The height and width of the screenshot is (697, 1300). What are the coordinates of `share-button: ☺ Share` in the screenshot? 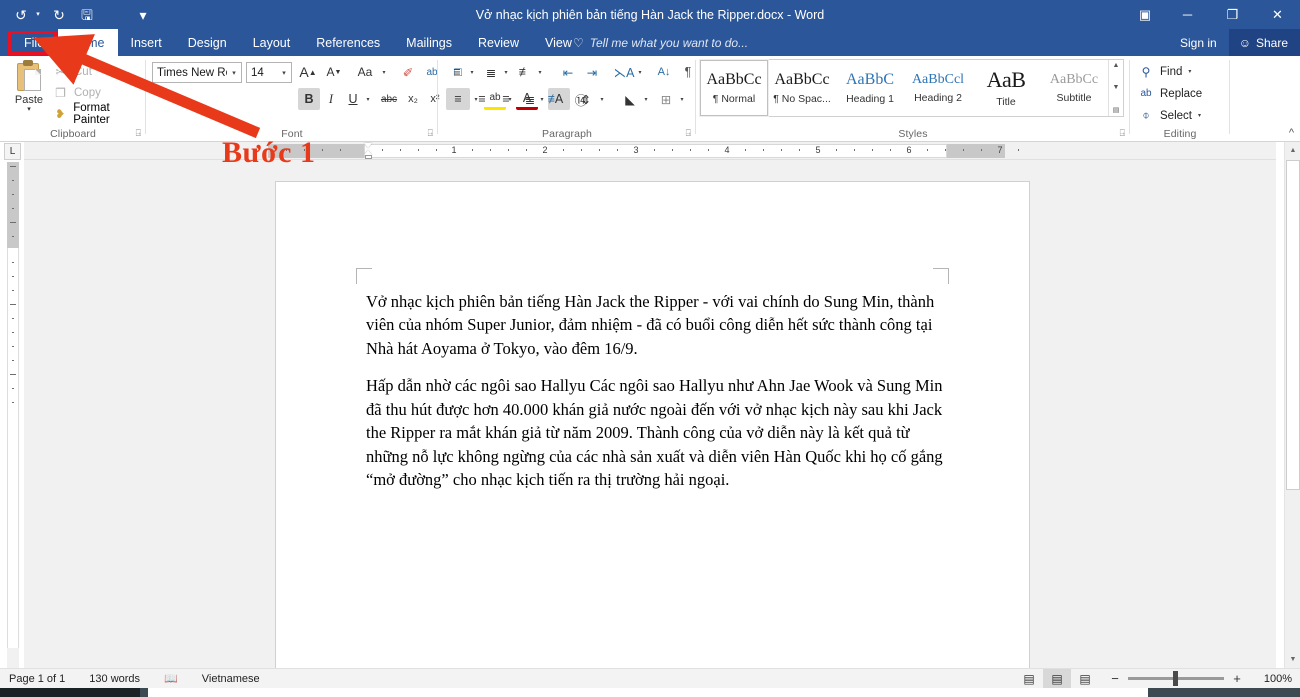 It's located at (1264, 42).